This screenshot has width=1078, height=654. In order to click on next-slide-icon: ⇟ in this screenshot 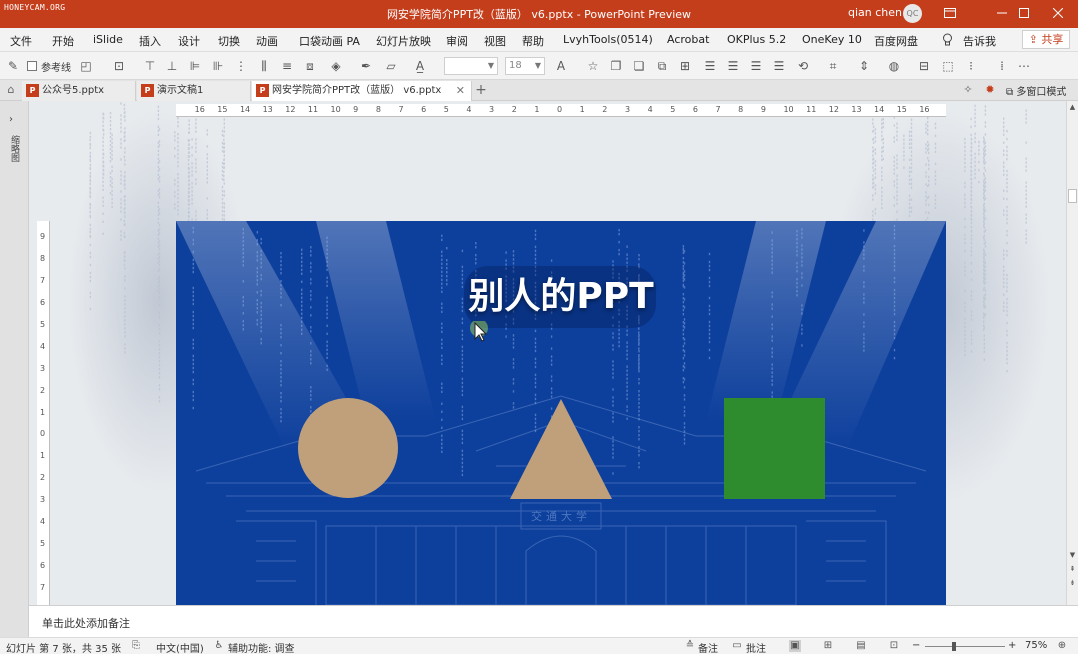, I will do `click(1072, 583)`.